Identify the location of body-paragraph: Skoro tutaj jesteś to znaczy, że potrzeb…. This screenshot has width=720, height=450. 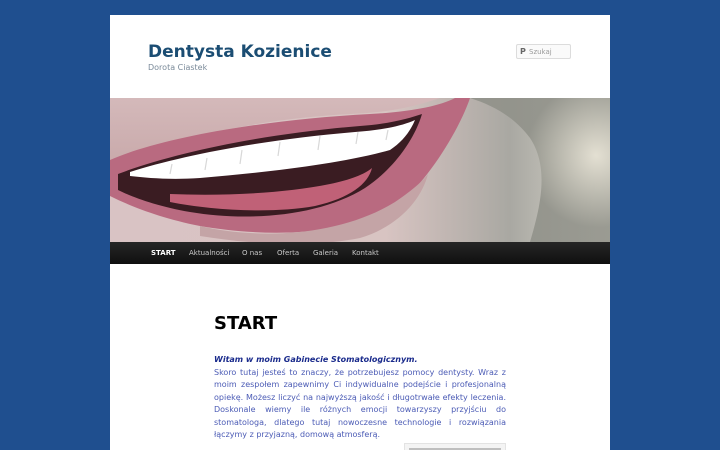
(360, 404).